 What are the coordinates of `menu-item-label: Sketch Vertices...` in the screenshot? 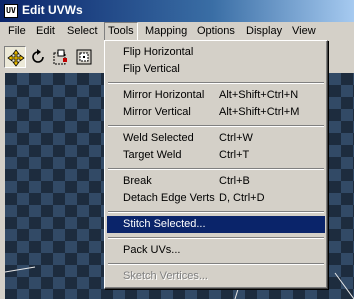 It's located at (165, 276).